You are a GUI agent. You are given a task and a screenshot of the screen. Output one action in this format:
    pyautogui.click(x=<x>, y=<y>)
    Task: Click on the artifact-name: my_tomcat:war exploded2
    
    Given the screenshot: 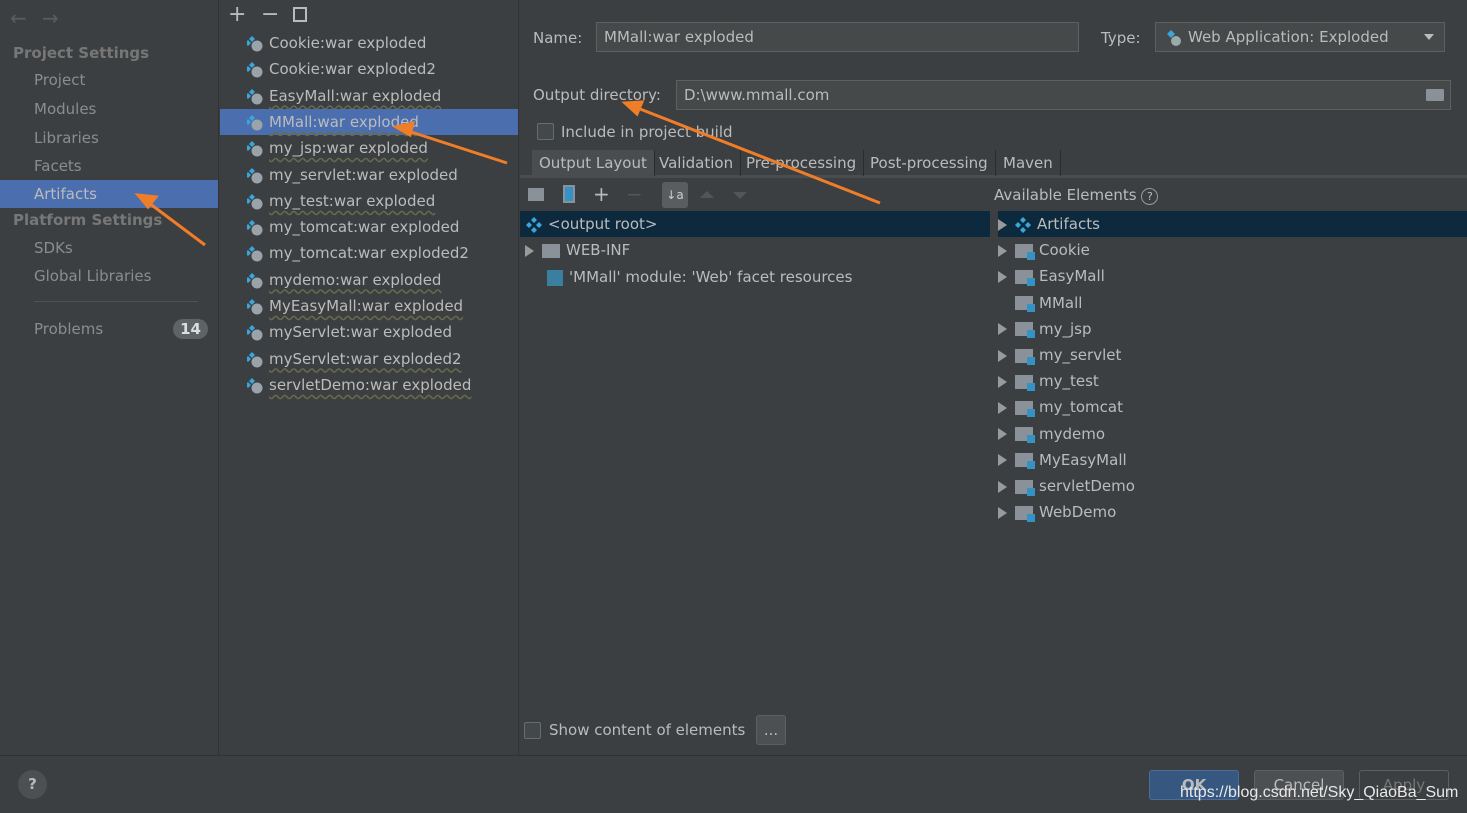 What is the action you would take?
    pyautogui.click(x=369, y=253)
    